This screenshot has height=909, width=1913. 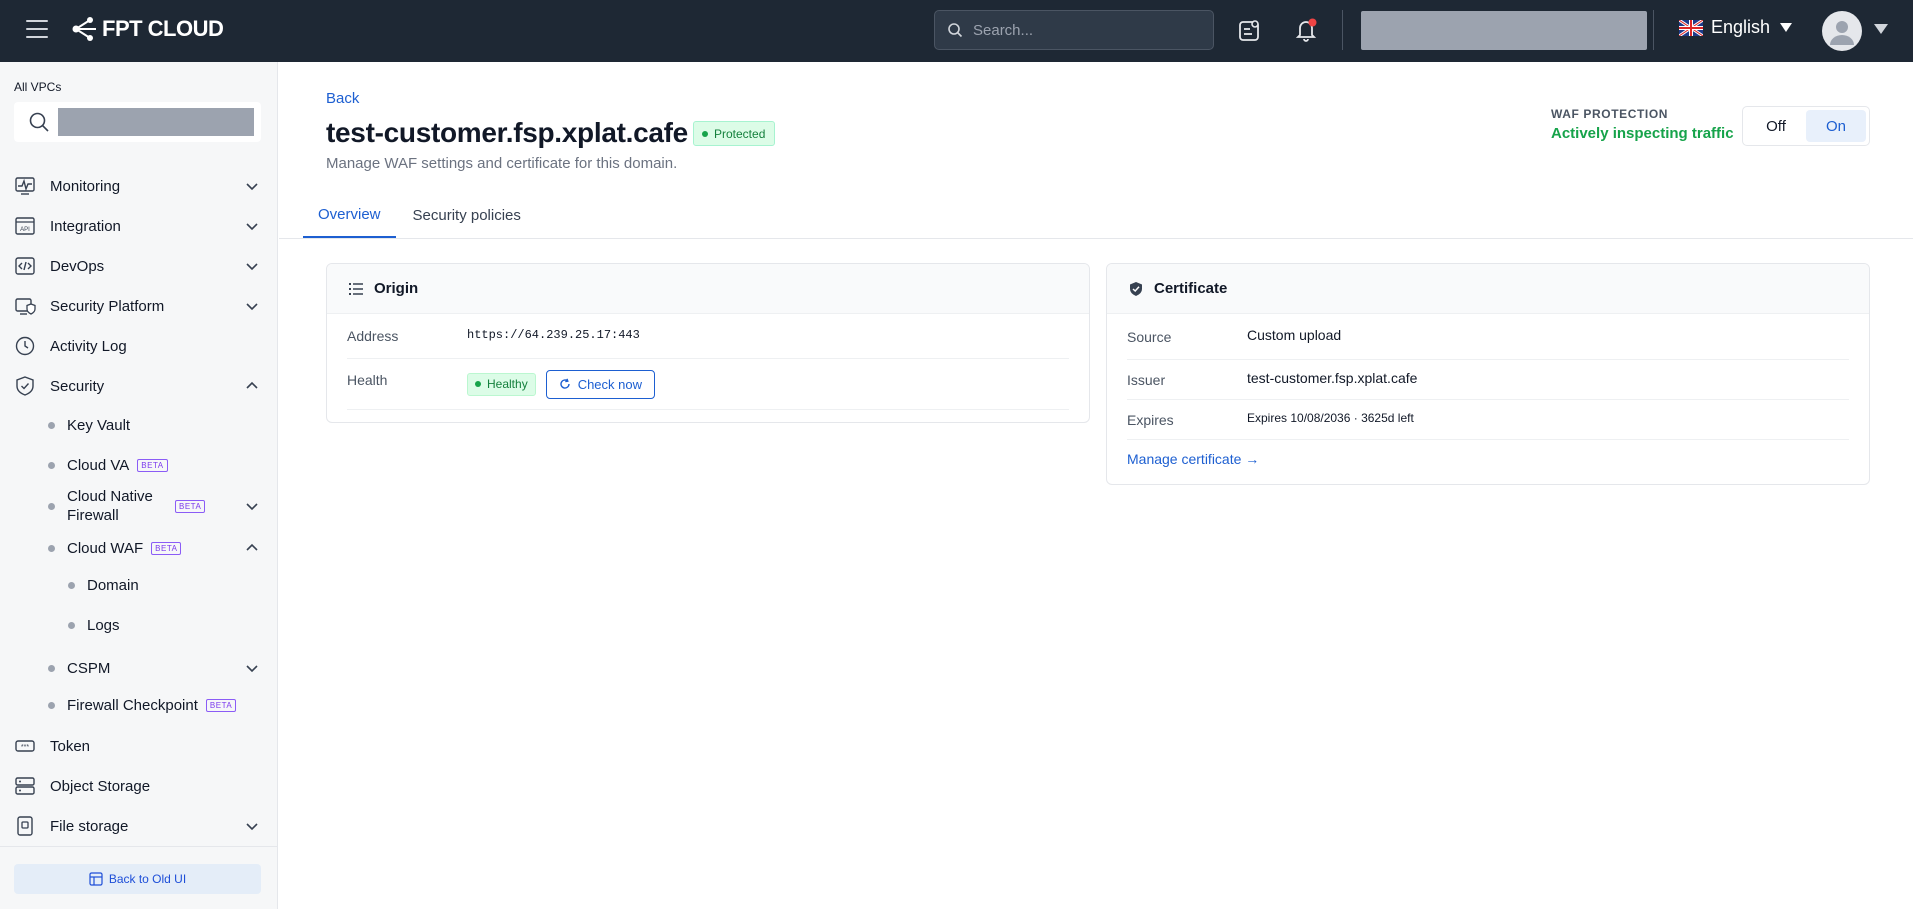 What do you see at coordinates (85, 226) in the screenshot?
I see `sidebar-item-label: Integration` at bounding box center [85, 226].